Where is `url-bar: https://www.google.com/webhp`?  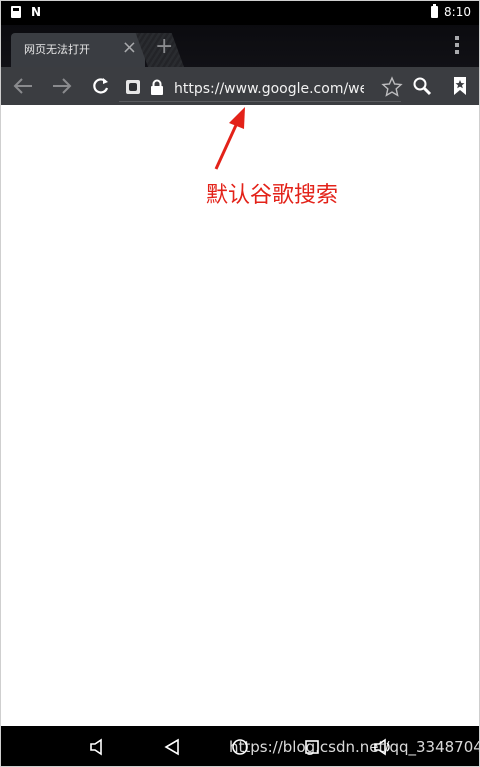 url-bar: https://www.google.com/webhp is located at coordinates (261, 86).